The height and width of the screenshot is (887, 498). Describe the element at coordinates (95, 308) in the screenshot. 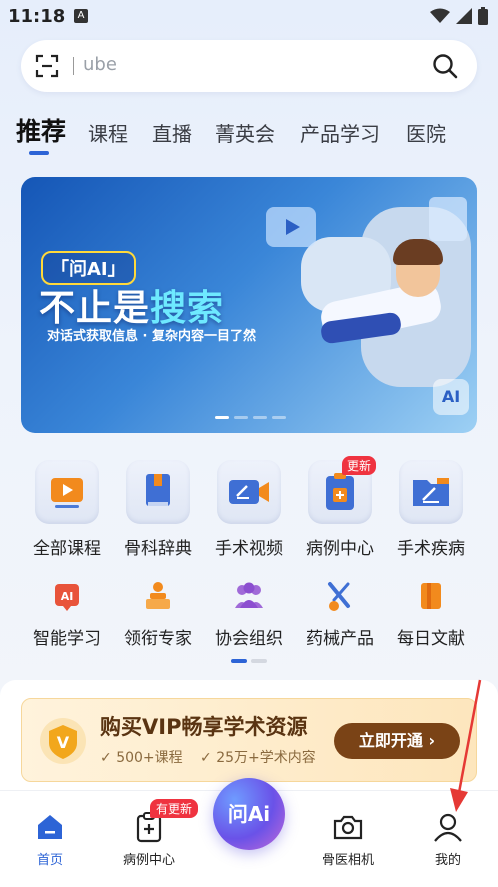

I see `banner-title-main: 不止是` at that location.